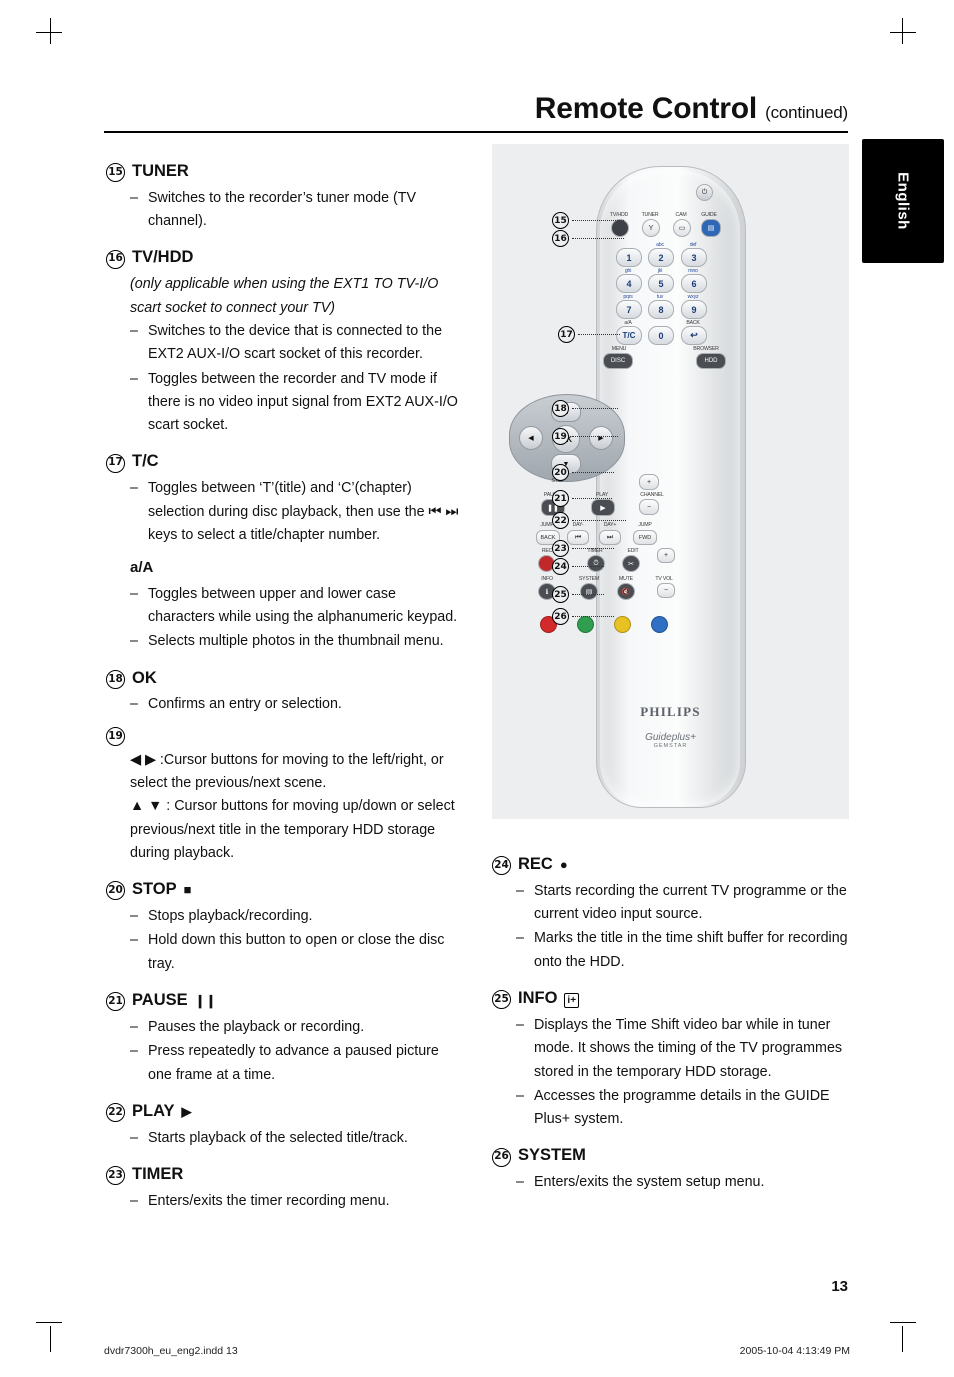 Image resolution: width=954 pixels, height=1377 pixels. What do you see at coordinates (704, 192) in the screenshot?
I see `power-button: ⏻` at bounding box center [704, 192].